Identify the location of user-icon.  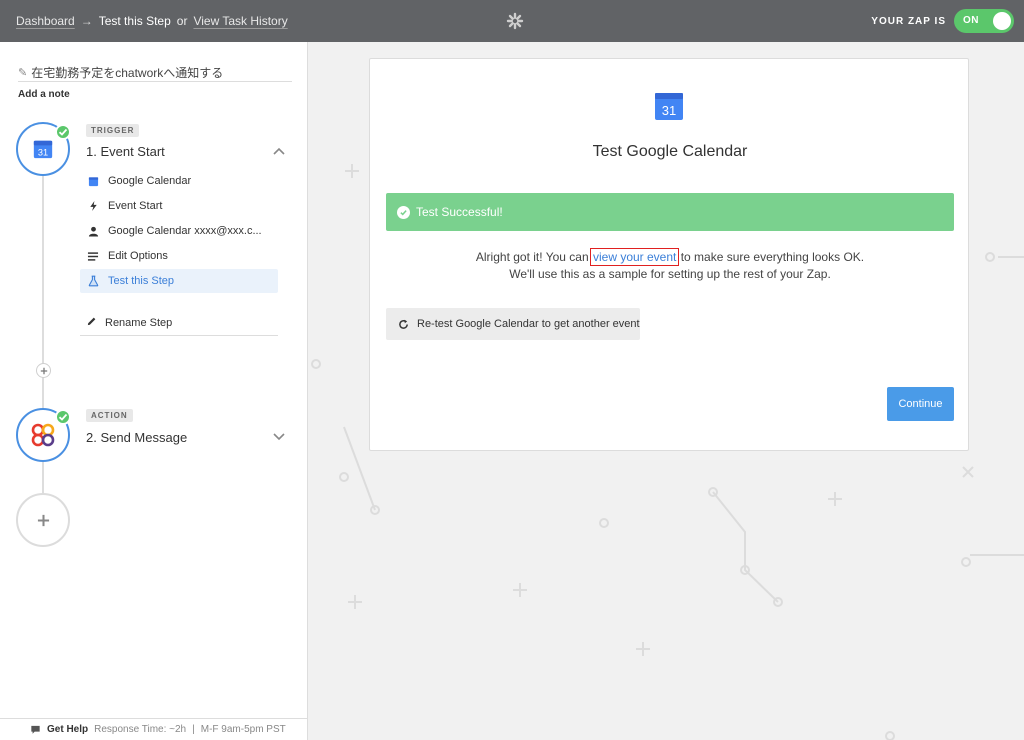
(93, 231).